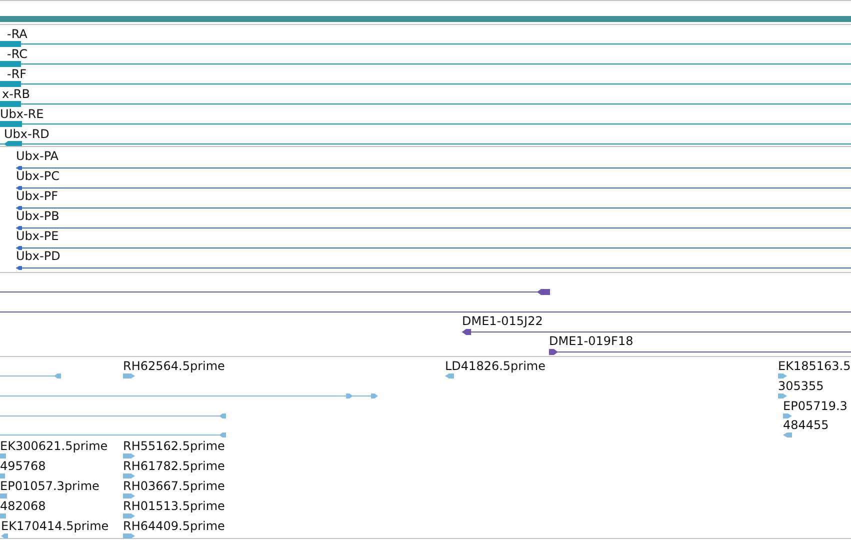 The image size is (851, 540). Describe the element at coordinates (37, 156) in the screenshot. I see `feature-label: Ubx-PA` at that location.